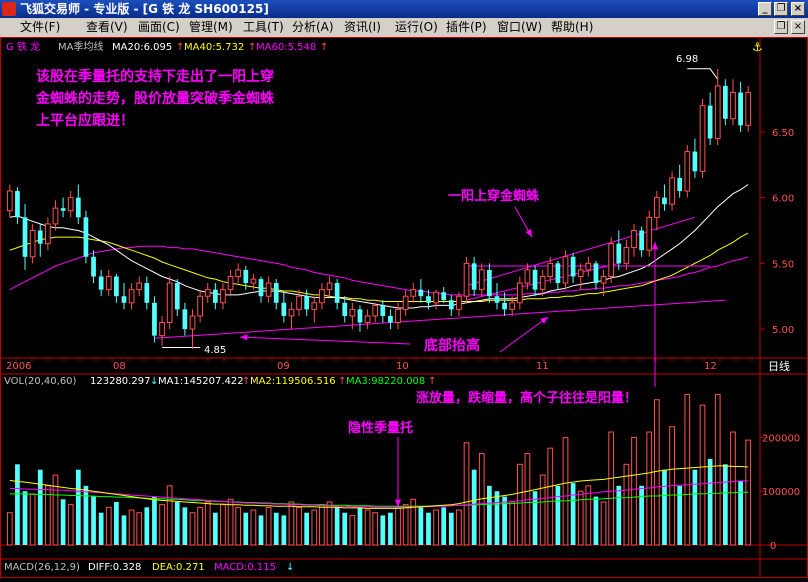 This screenshot has height=582, width=808. What do you see at coordinates (798, 9) in the screenshot?
I see `close-button: ×` at bounding box center [798, 9].